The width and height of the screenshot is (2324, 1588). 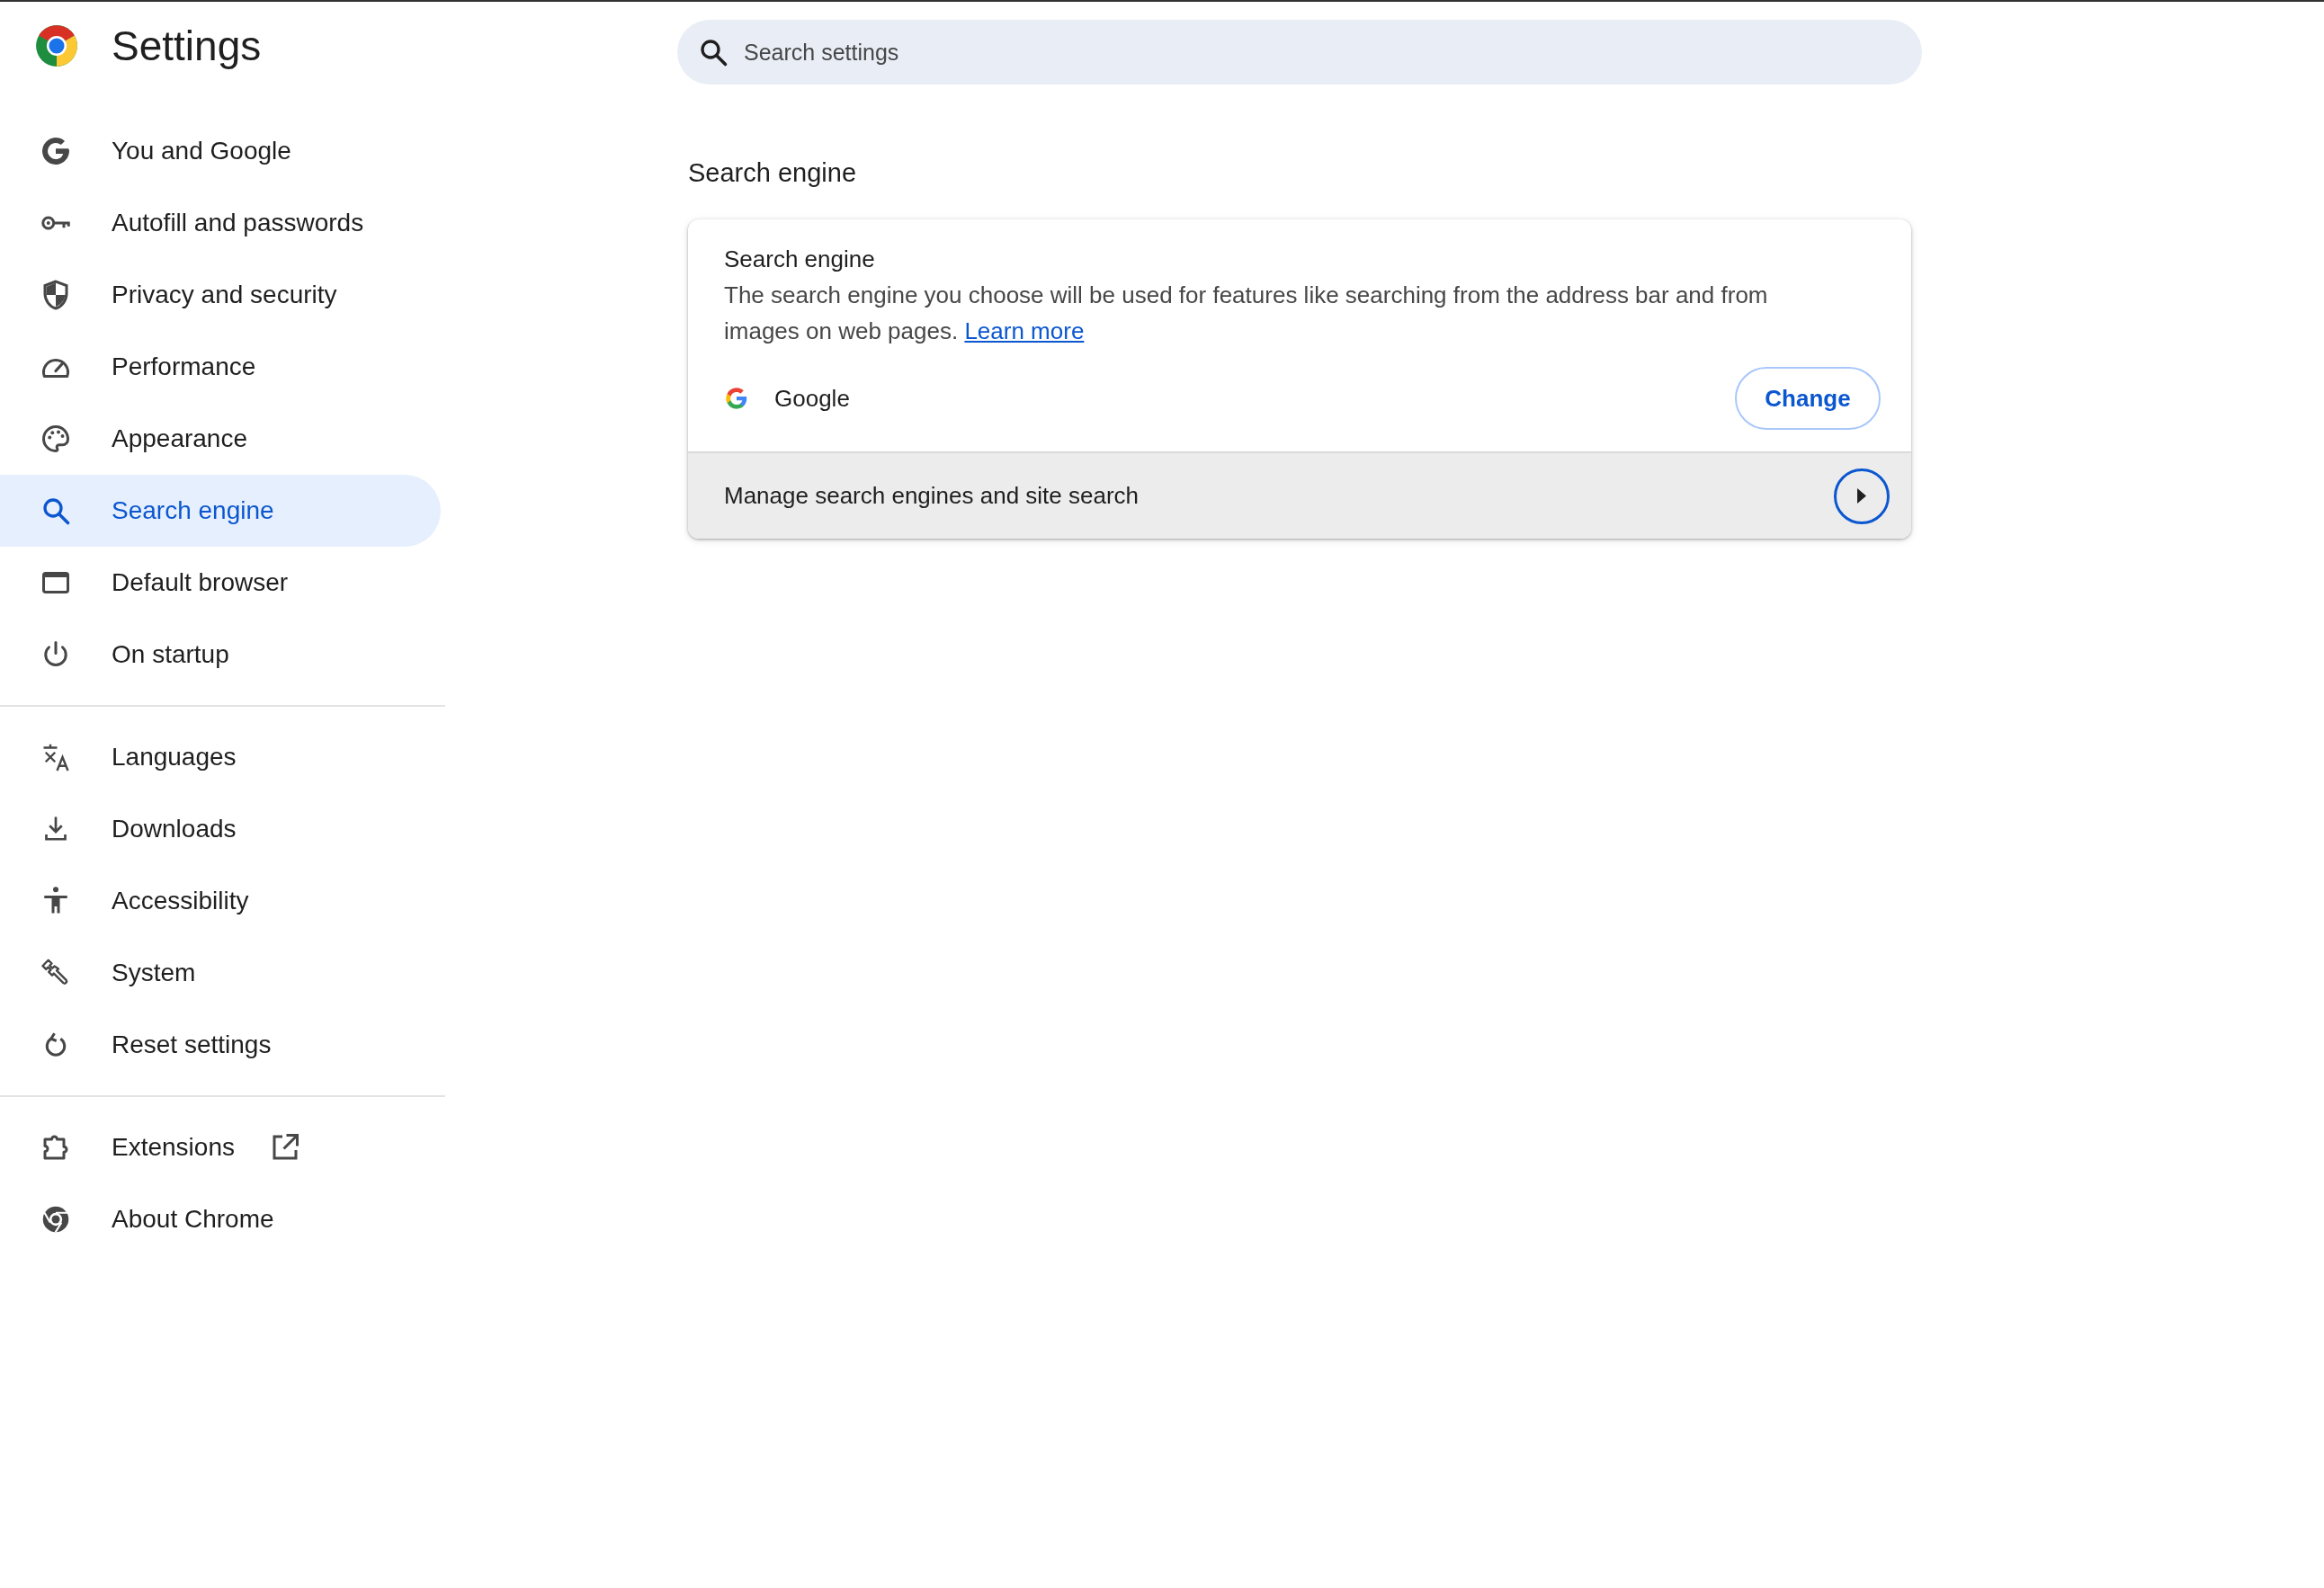 What do you see at coordinates (220, 583) in the screenshot?
I see `sidebar-item: Default browser` at bounding box center [220, 583].